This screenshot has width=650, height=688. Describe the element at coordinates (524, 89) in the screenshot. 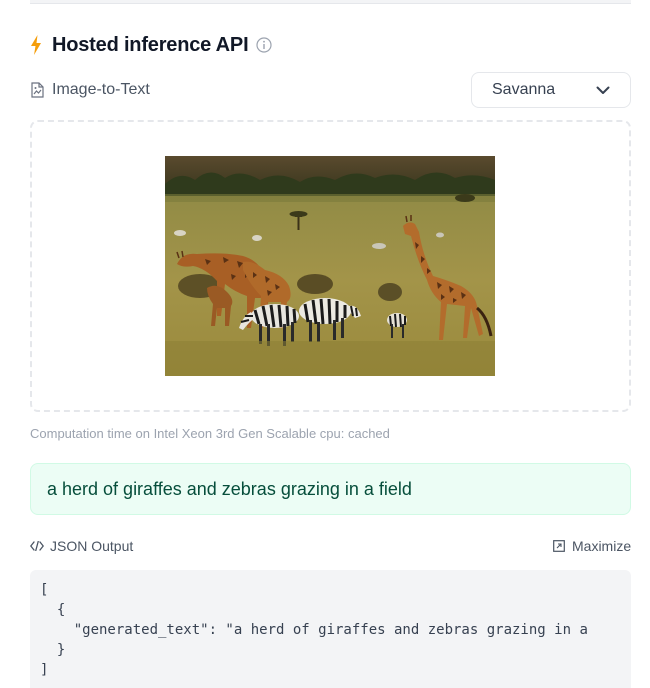

I see `example-select-value: Savanna` at that location.